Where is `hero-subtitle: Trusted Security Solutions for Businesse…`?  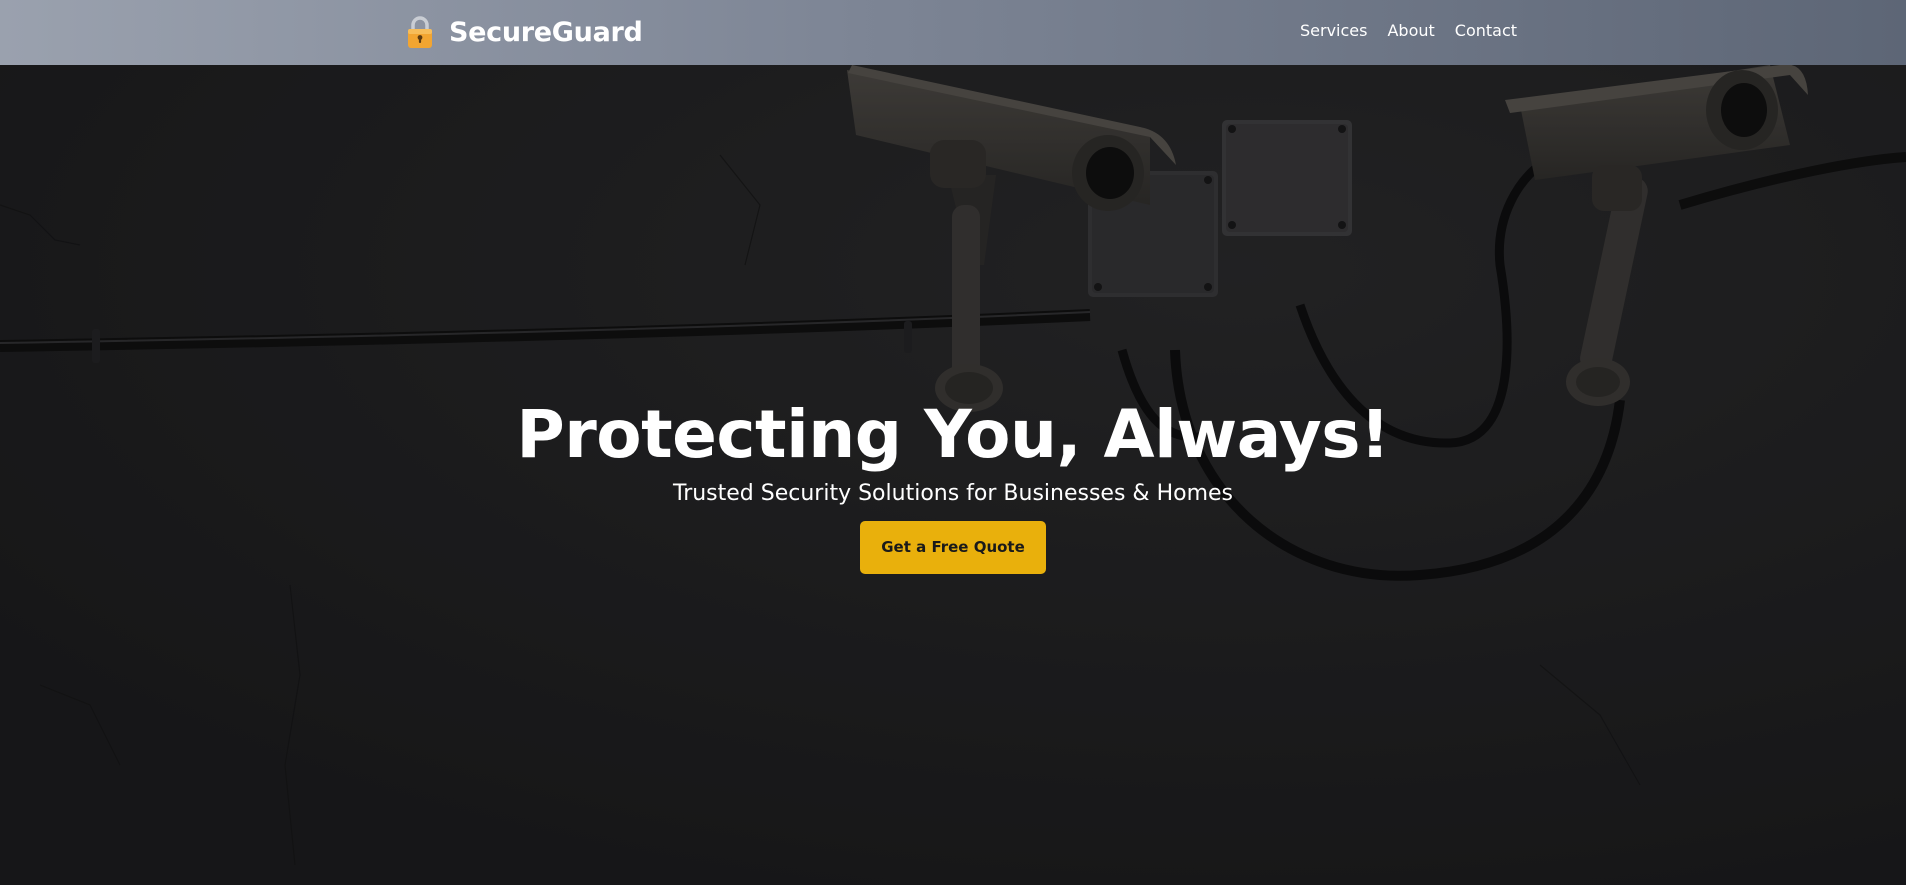
hero-subtitle: Trusted Security Solutions for Businesse… is located at coordinates (952, 493).